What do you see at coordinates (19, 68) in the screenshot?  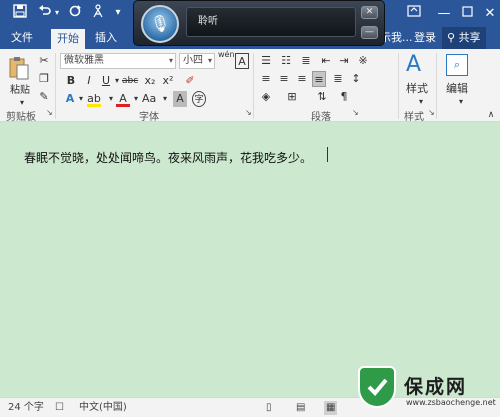 I see `paste-button` at bounding box center [19, 68].